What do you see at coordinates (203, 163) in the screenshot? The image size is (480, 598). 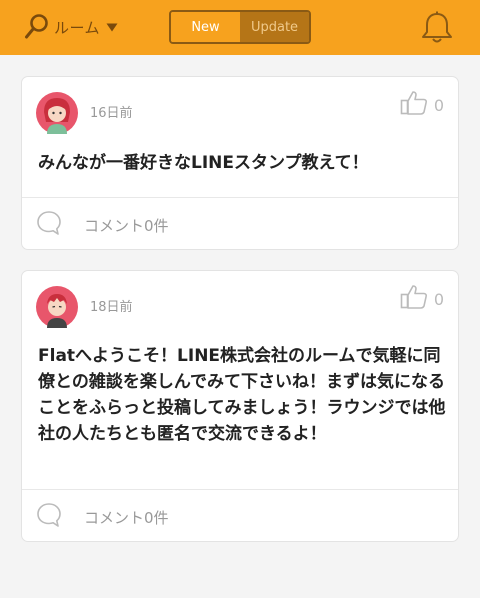 I see `post-body: みんなが一番好きなLINEスタンプ教えて！` at bounding box center [203, 163].